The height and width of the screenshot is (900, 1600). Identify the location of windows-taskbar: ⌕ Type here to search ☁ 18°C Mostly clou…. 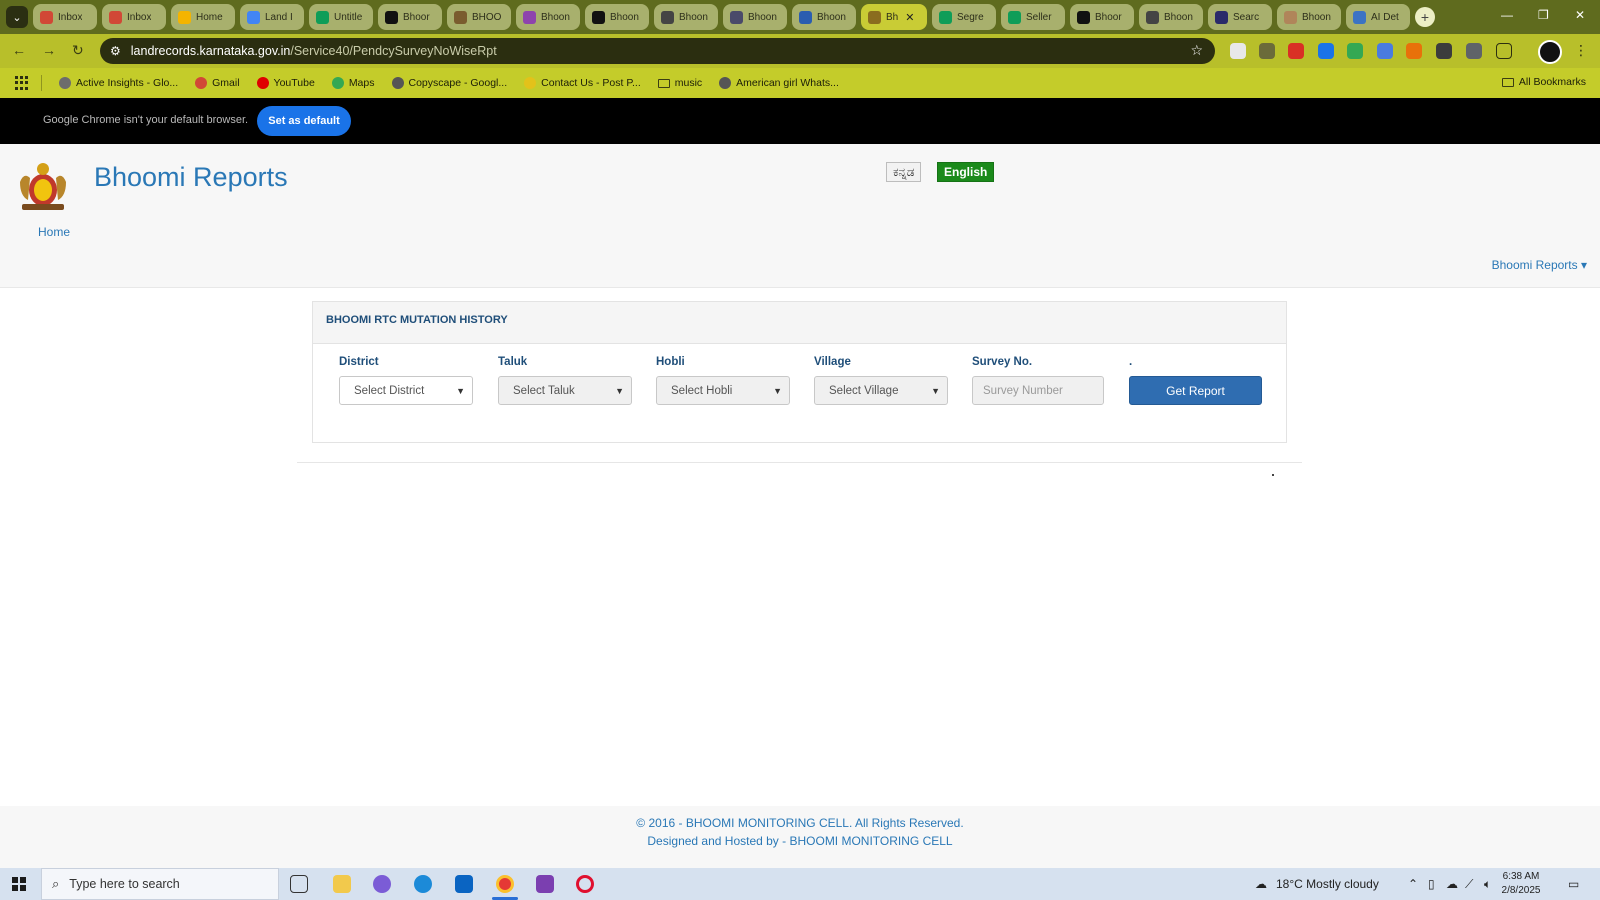
(800, 884).